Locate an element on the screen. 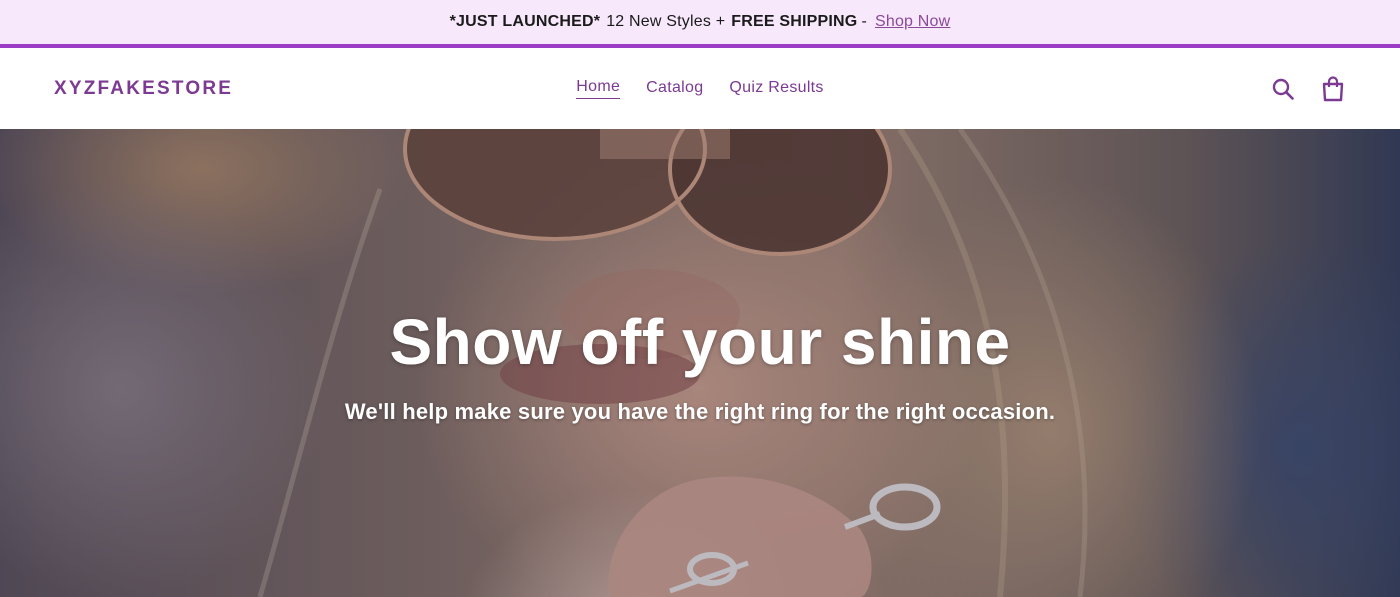  announcement-styles-text: 12 New Styles + is located at coordinates (666, 21).